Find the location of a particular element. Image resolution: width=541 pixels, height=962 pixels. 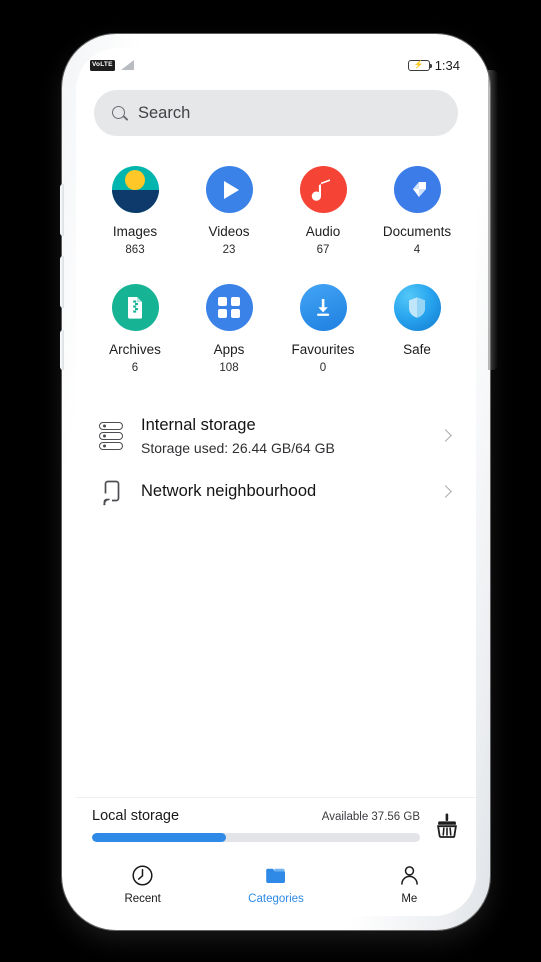

bottom-navigation: Recent Categories Me is located at coordinates (276, 885).